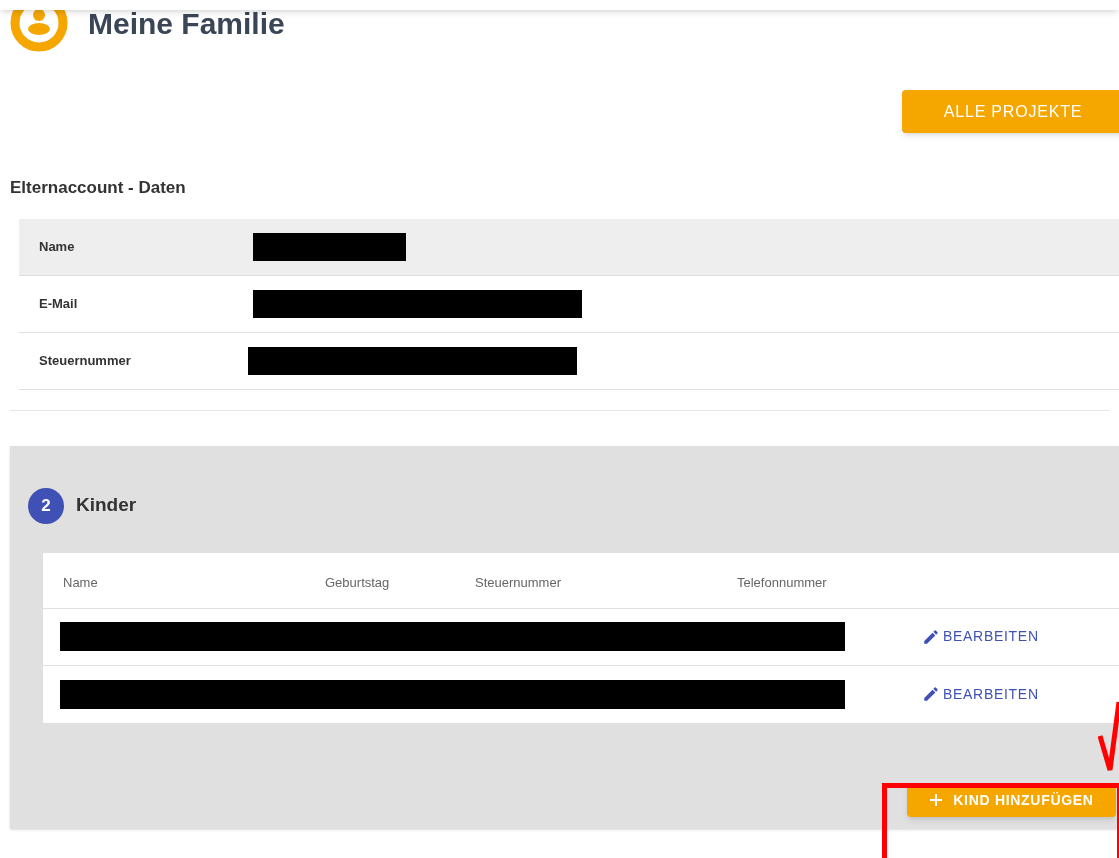 Image resolution: width=1119 pixels, height=858 pixels. What do you see at coordinates (80, 582) in the screenshot?
I see `column-header: Name` at bounding box center [80, 582].